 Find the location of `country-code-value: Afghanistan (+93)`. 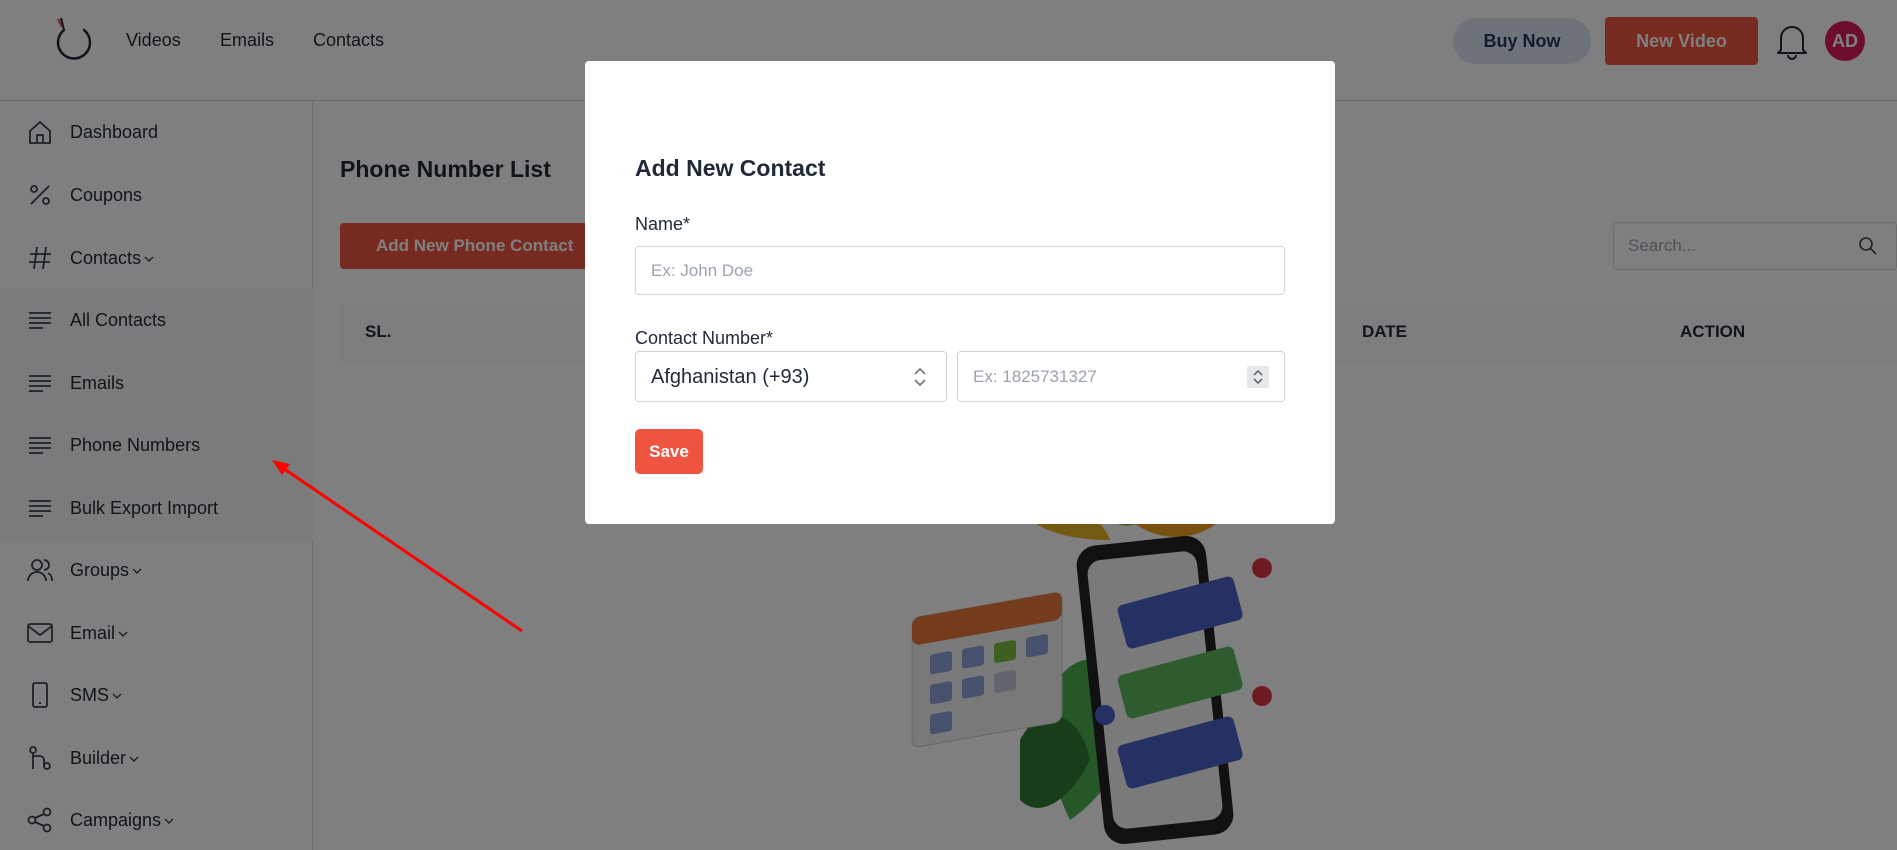

country-code-value: Afghanistan (+93) is located at coordinates (730, 377).